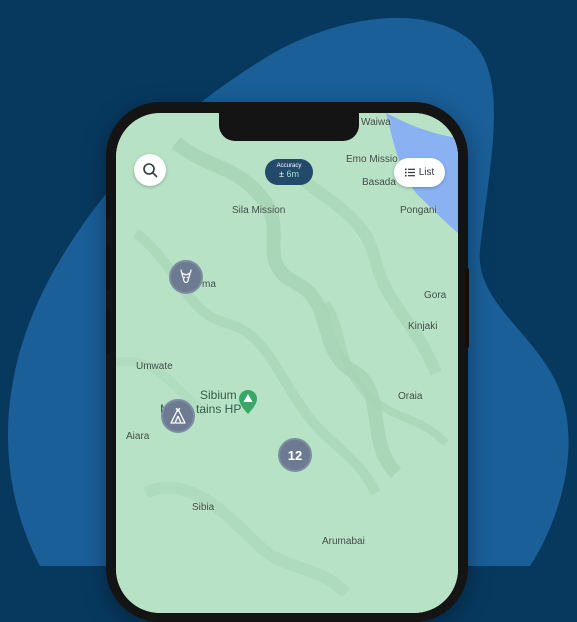 Image resolution: width=577 pixels, height=622 pixels. What do you see at coordinates (219, 409) in the screenshot?
I see `place-label-sibium-tains: tains HP` at bounding box center [219, 409].